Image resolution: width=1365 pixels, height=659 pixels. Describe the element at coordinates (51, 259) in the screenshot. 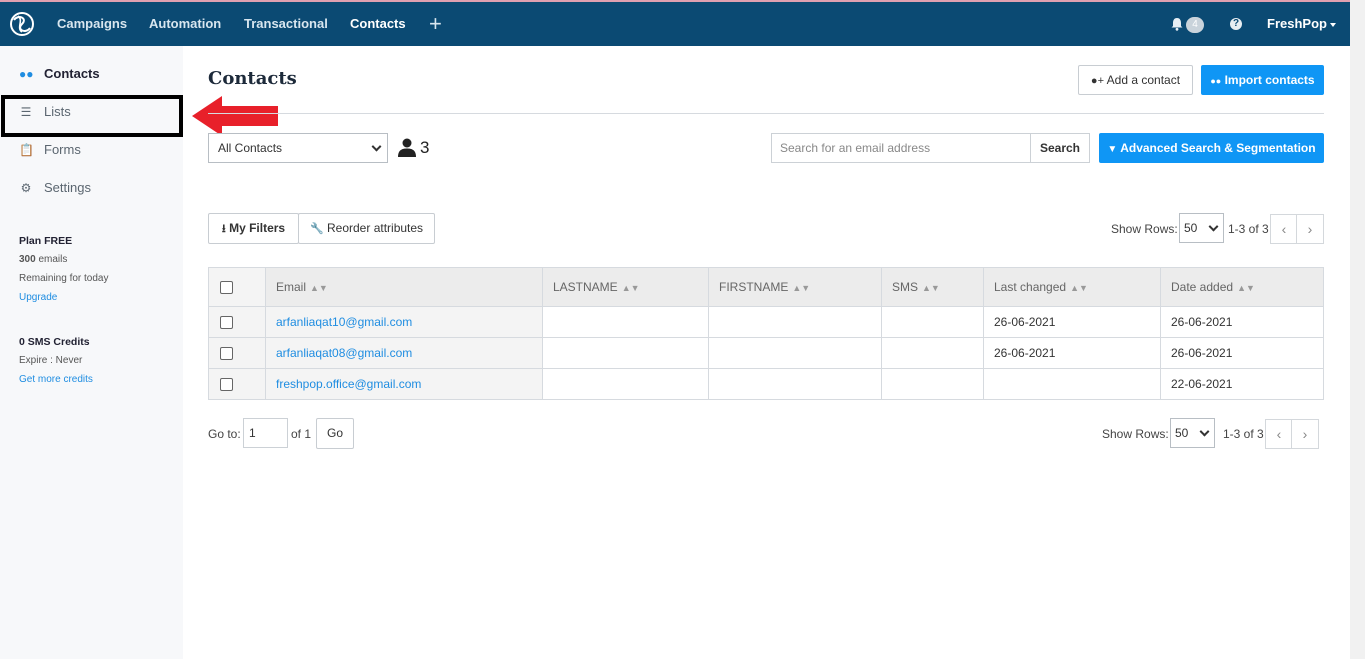

I see `emails-text: emails` at that location.